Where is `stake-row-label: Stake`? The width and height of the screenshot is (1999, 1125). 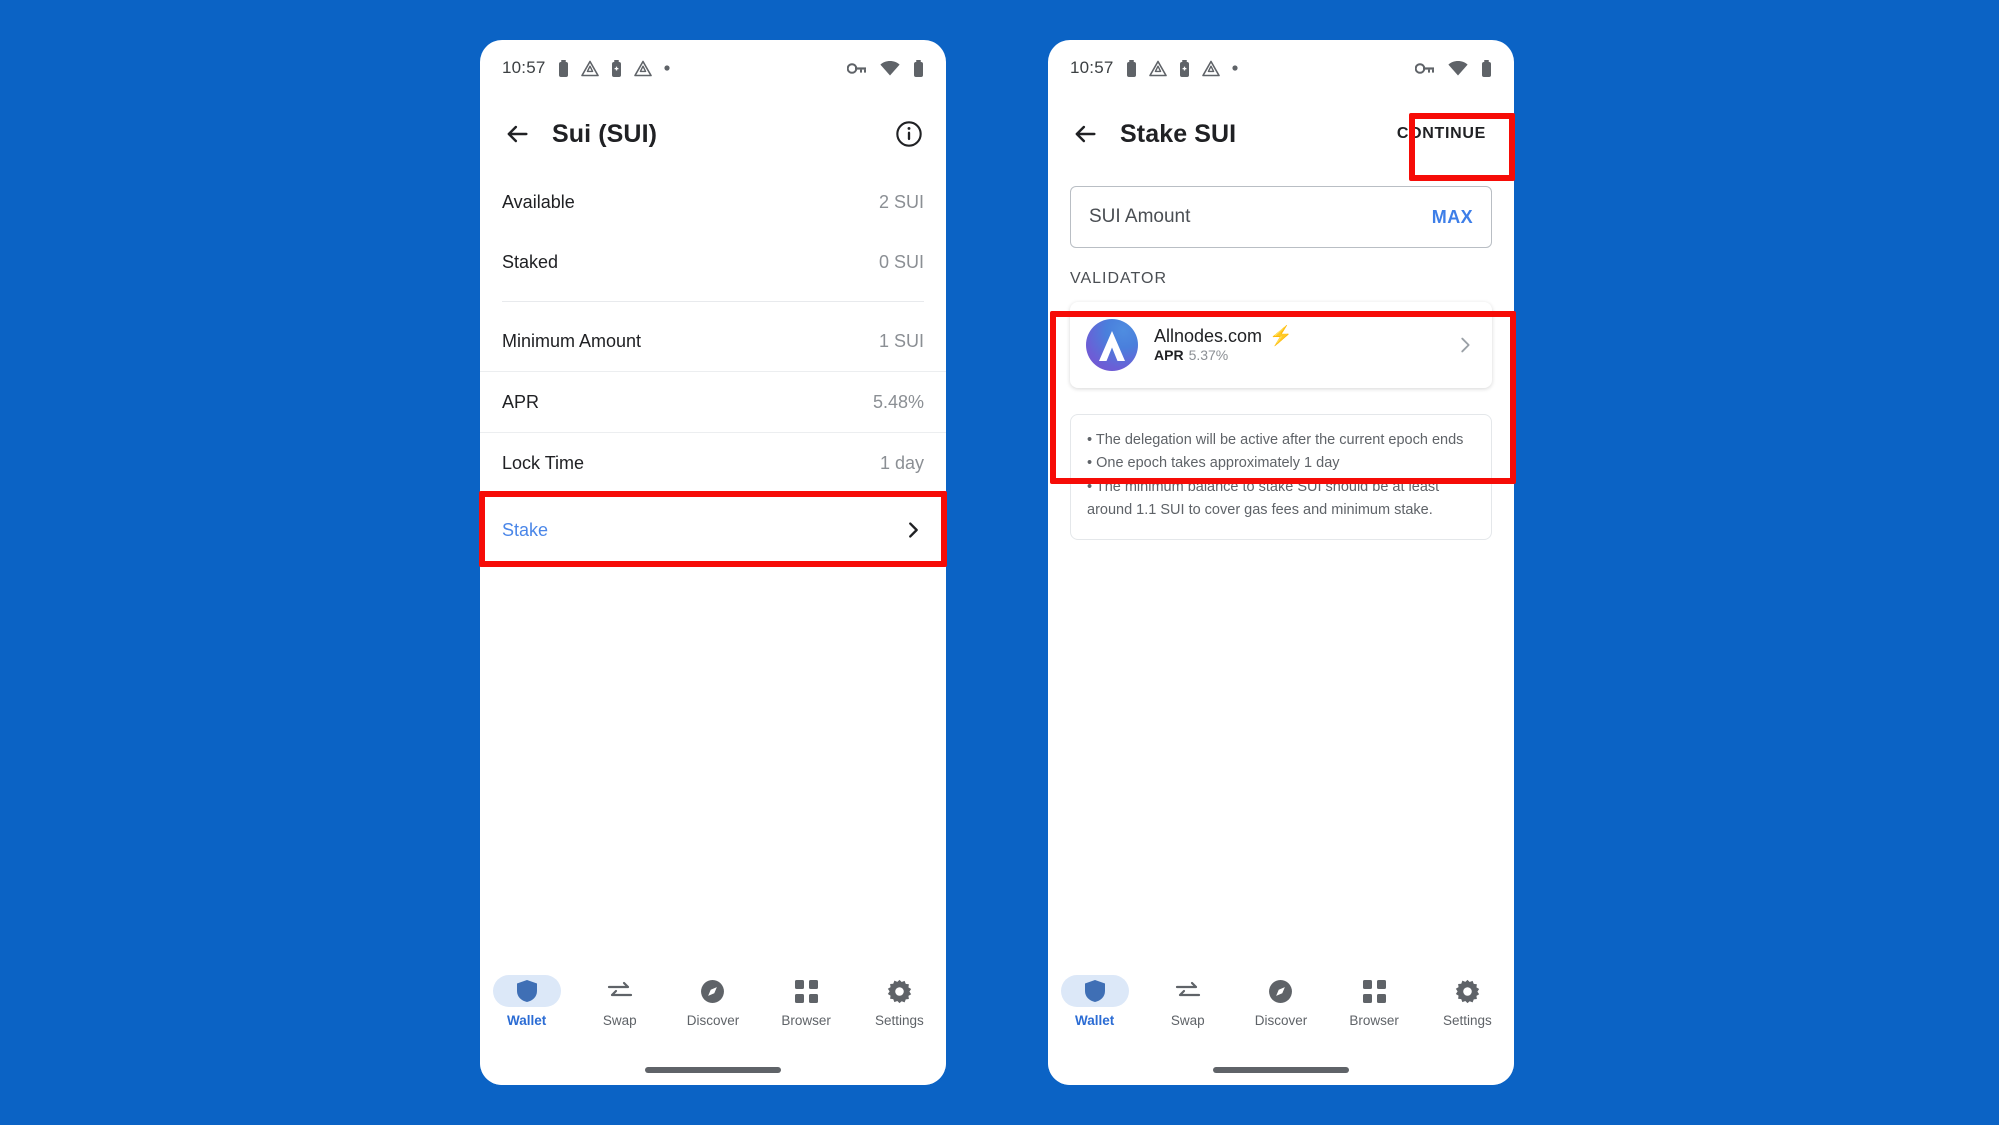 stake-row-label: Stake is located at coordinates (525, 529).